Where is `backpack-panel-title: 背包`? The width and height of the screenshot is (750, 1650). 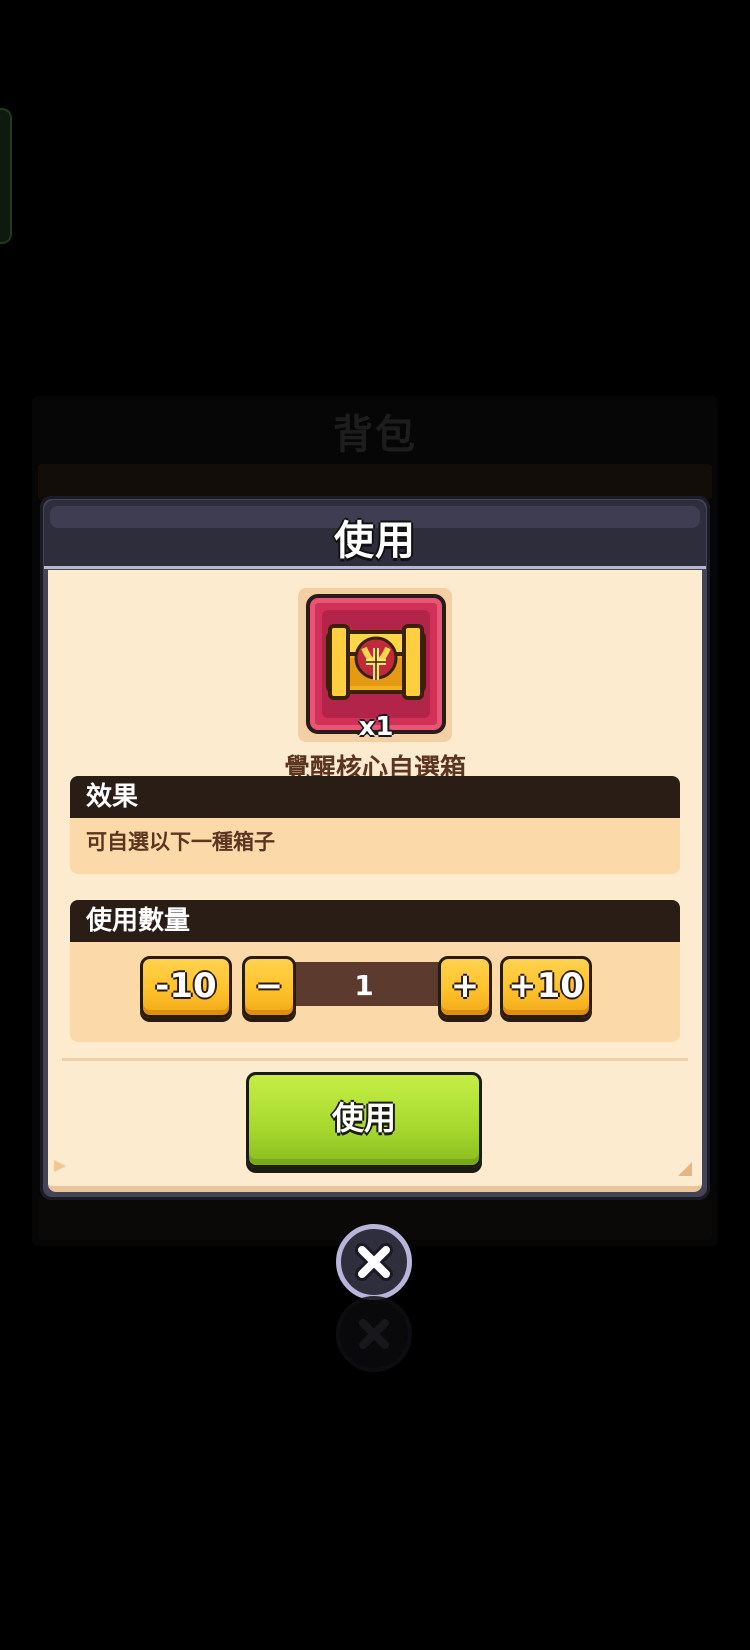 backpack-panel-title: 背包 is located at coordinates (375, 435).